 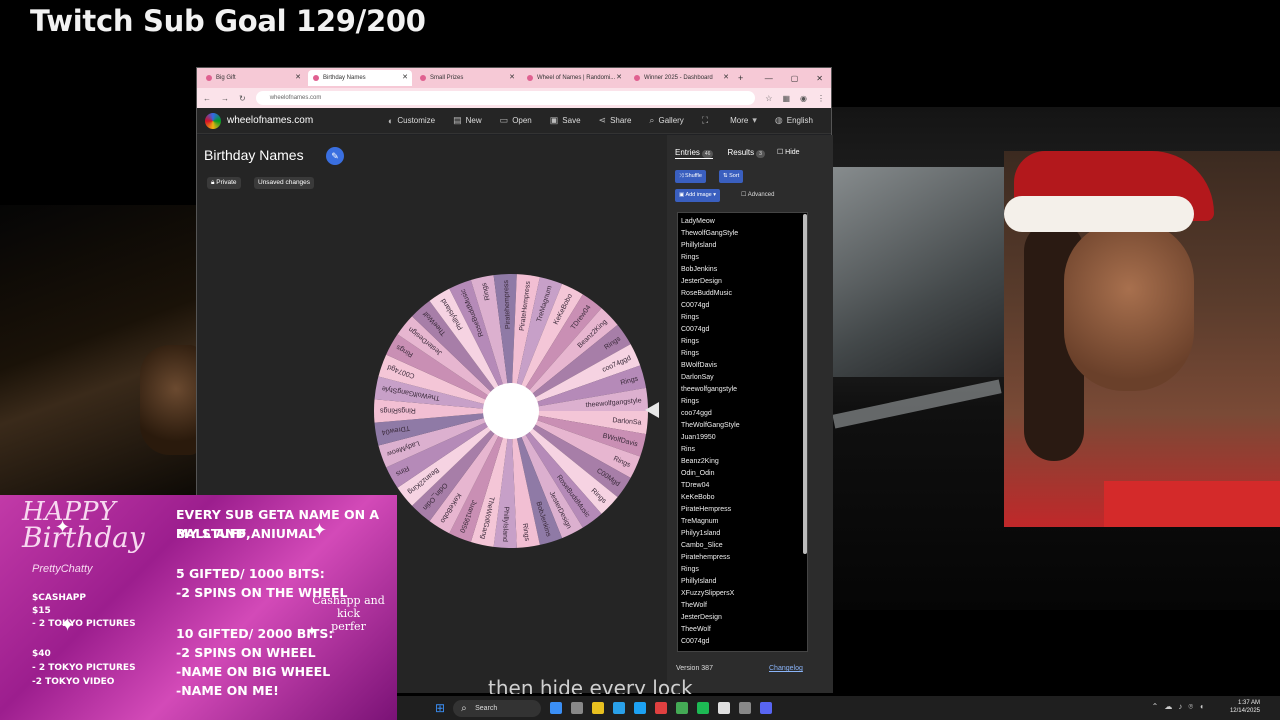 I want to click on tab-entries: Entries 46, so click(x=694, y=153).